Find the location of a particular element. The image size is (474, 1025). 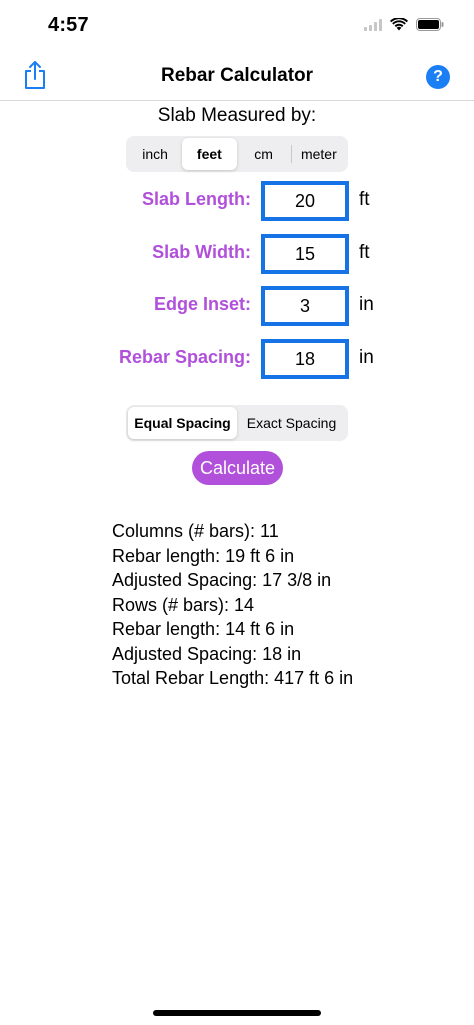

unit-option-meter: meter is located at coordinates (319, 154).